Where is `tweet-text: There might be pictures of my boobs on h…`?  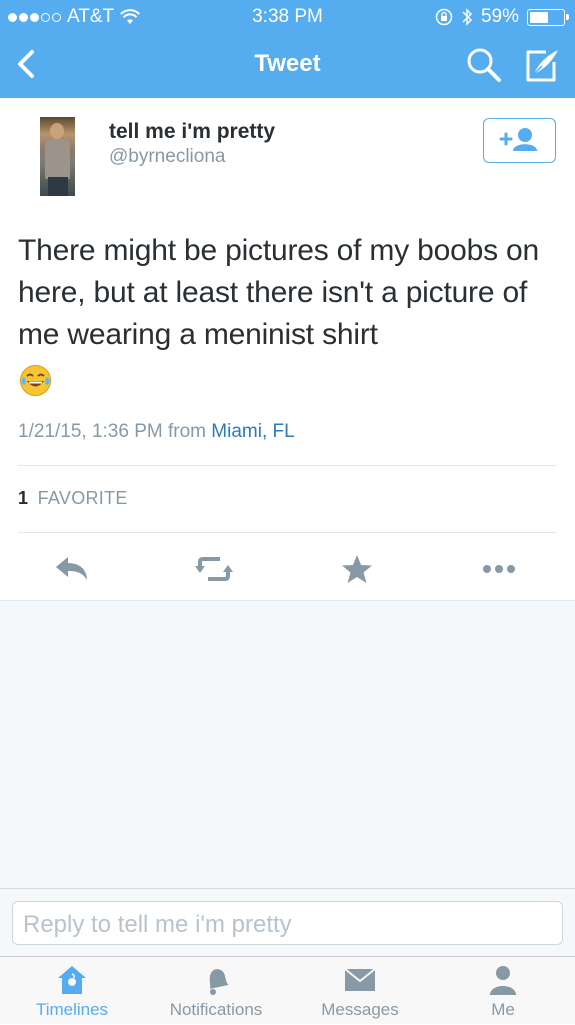
tweet-text: There might be pictures of my boobs on h… is located at coordinates (279, 292).